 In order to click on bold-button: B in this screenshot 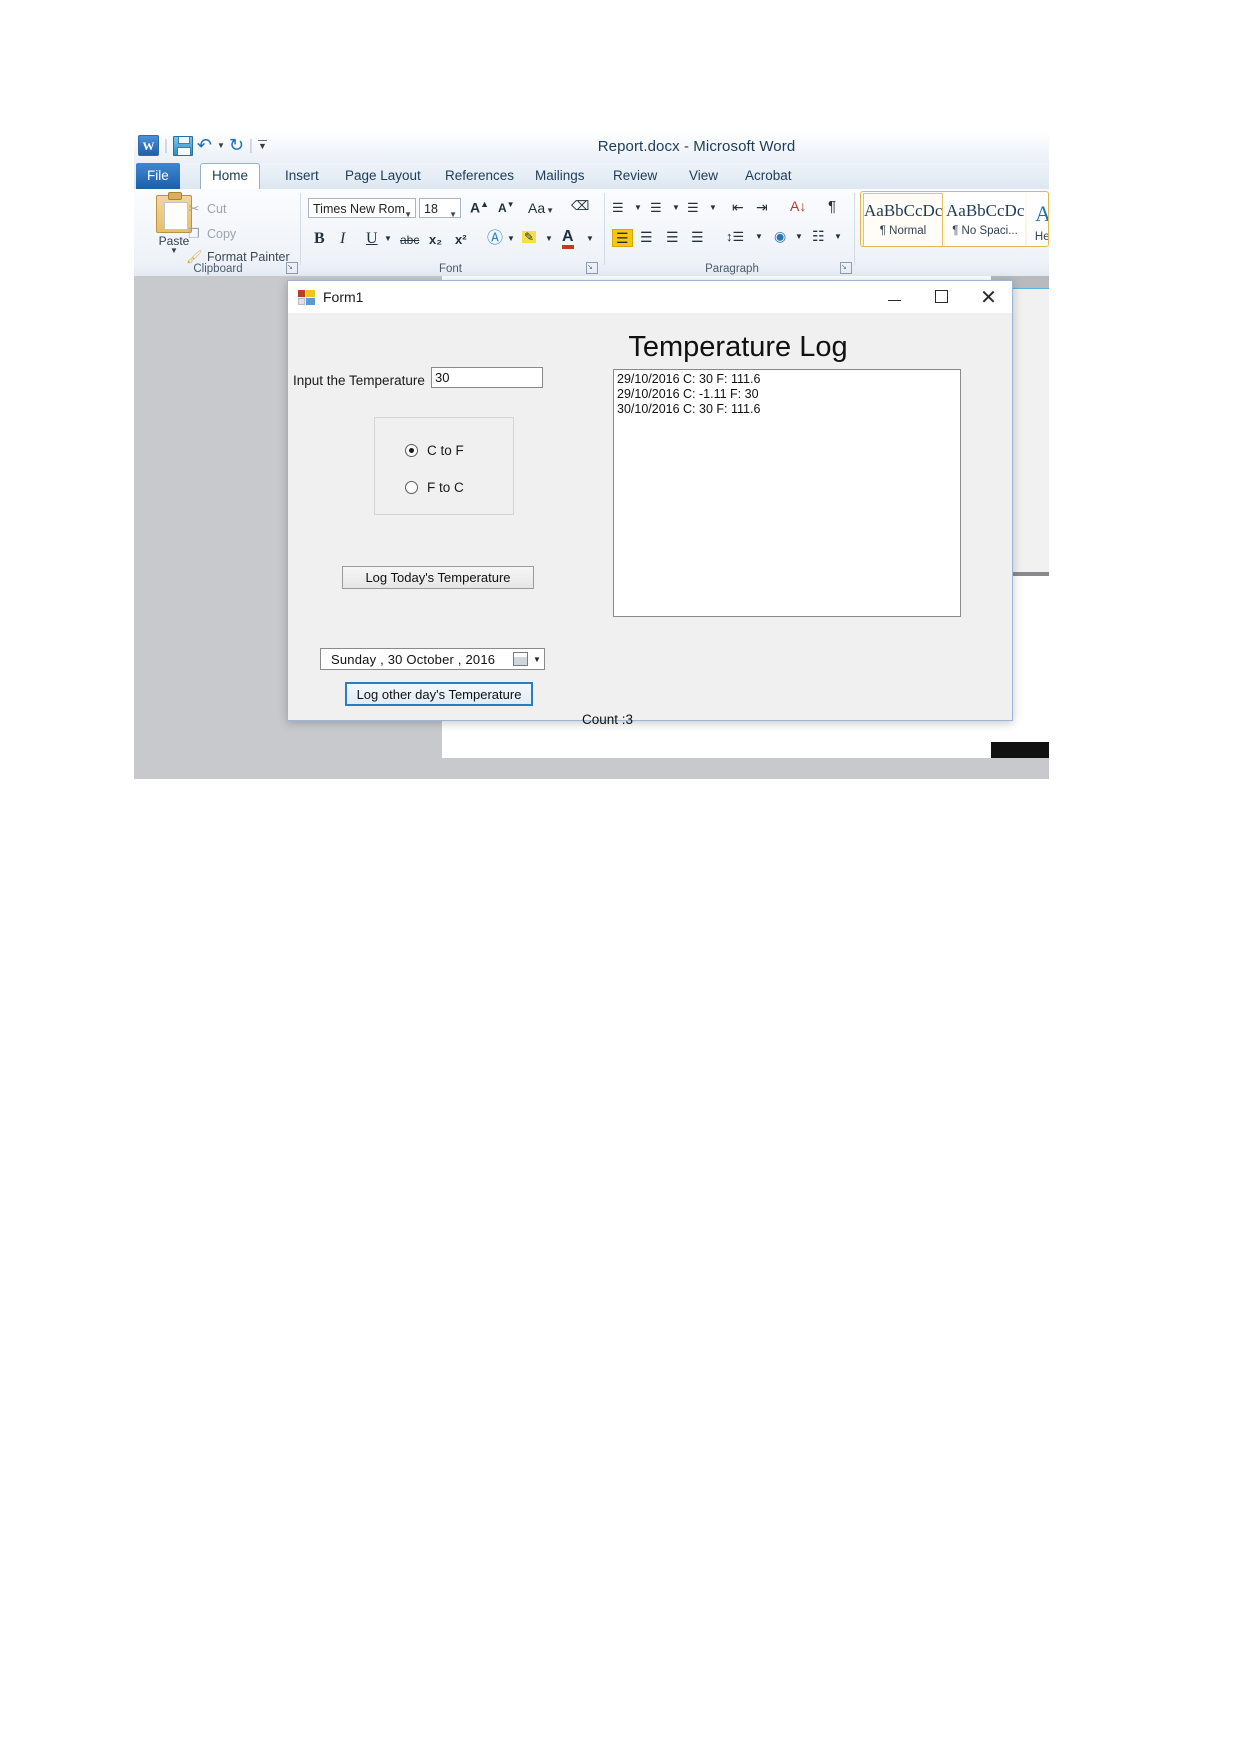, I will do `click(319, 239)`.